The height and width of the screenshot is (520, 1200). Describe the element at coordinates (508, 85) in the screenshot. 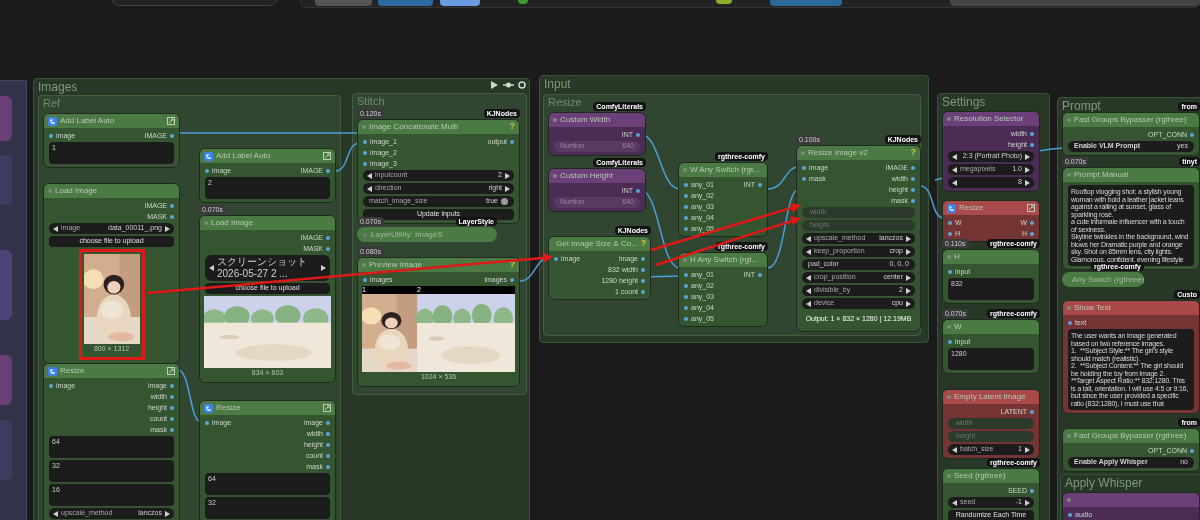

I see `link-icon` at that location.